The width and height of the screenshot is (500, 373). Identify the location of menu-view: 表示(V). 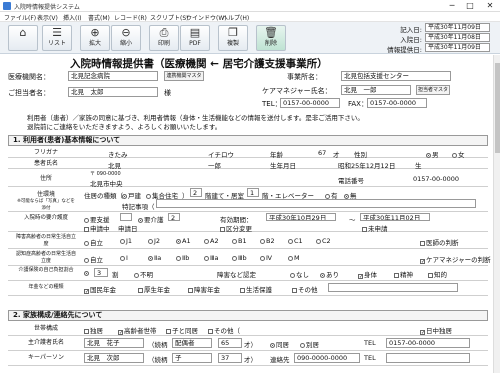
(47, 17).